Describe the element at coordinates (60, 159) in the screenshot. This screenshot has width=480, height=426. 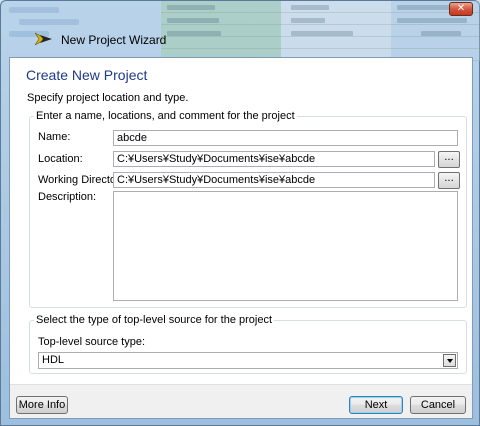
I see `location-label: Location:` at that location.